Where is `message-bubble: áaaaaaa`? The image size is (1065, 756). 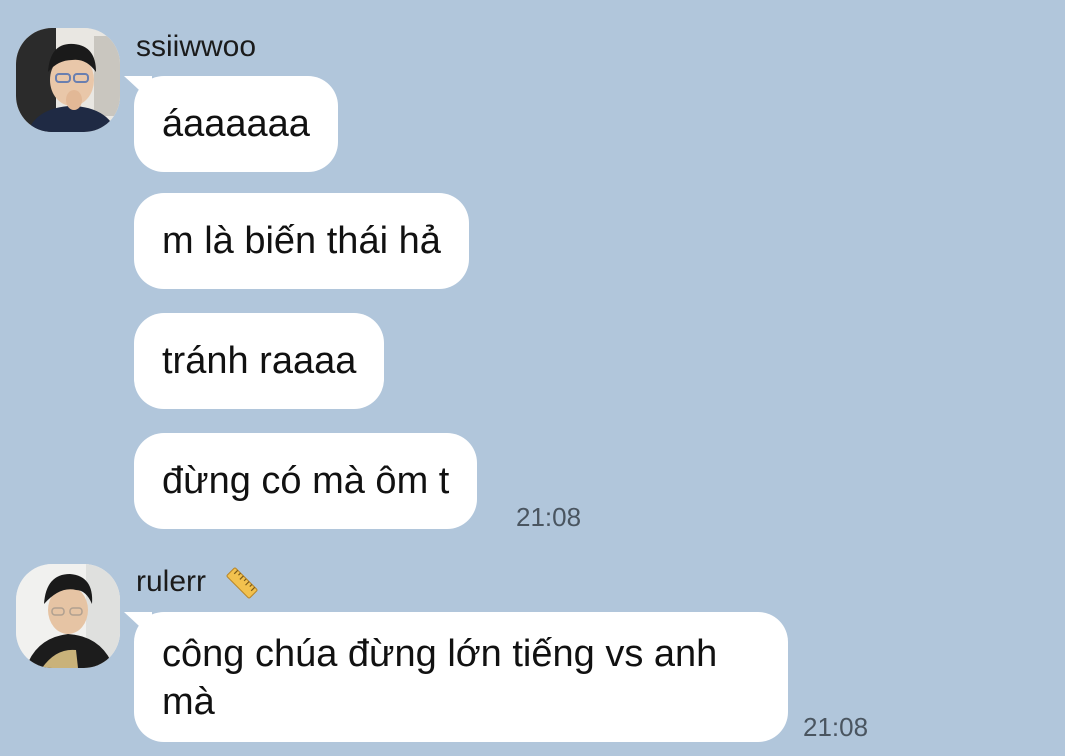 message-bubble: áaaaaaa is located at coordinates (236, 124).